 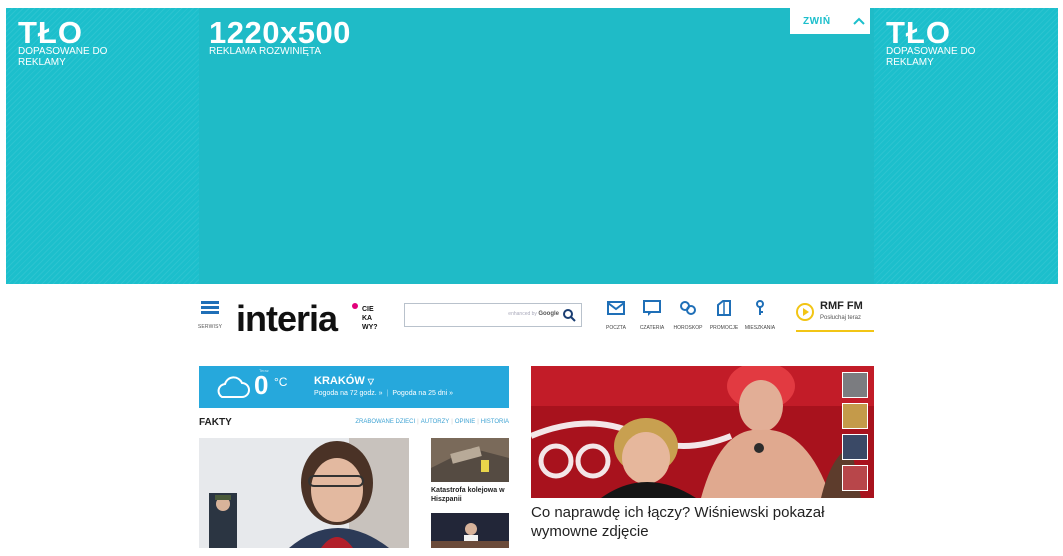 I want to click on forecast-72h-link: Pogoda na 72 godz. », so click(x=348, y=393).